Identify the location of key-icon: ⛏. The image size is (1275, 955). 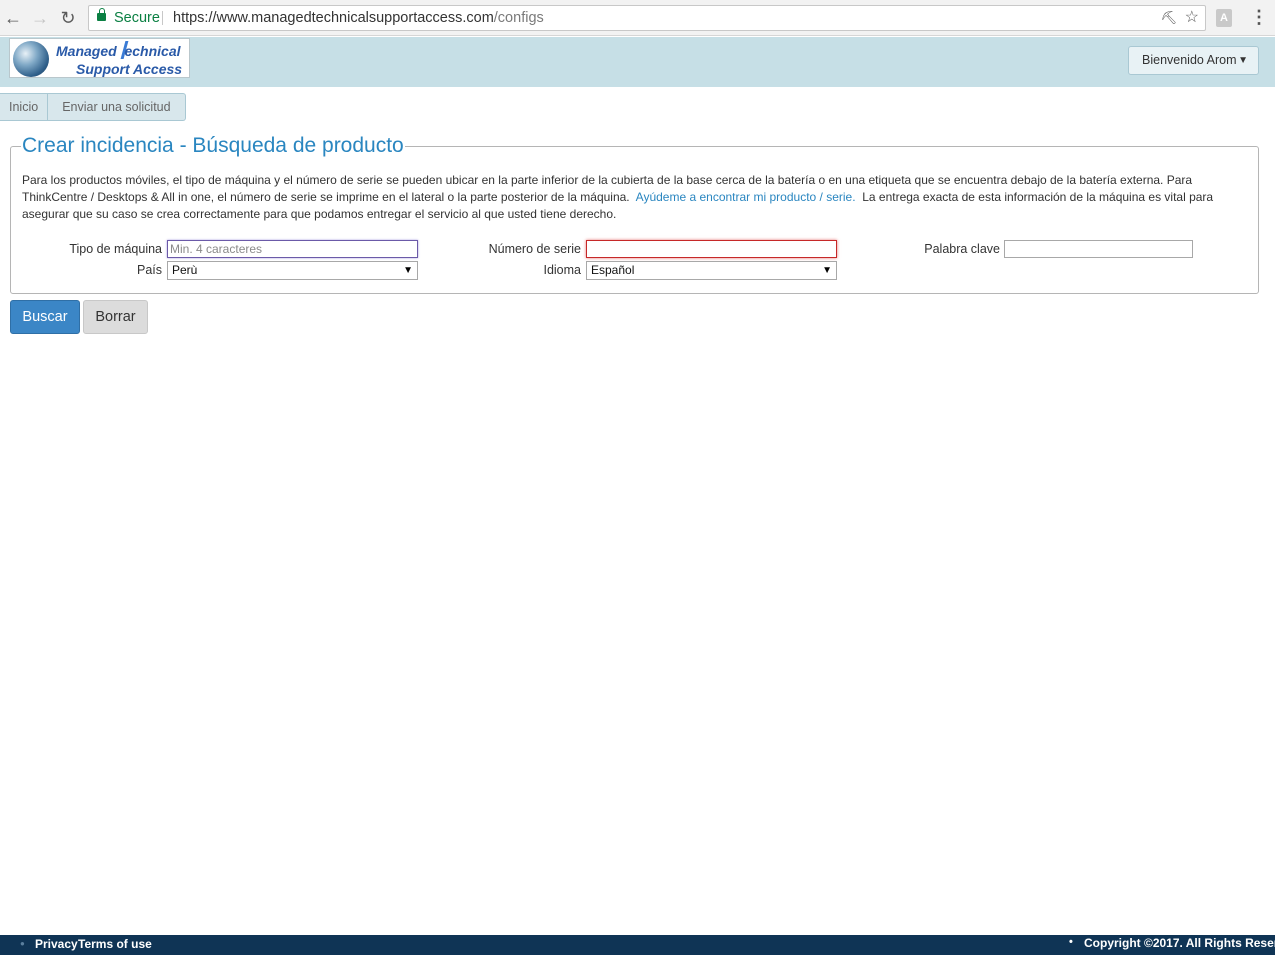
(1168, 18).